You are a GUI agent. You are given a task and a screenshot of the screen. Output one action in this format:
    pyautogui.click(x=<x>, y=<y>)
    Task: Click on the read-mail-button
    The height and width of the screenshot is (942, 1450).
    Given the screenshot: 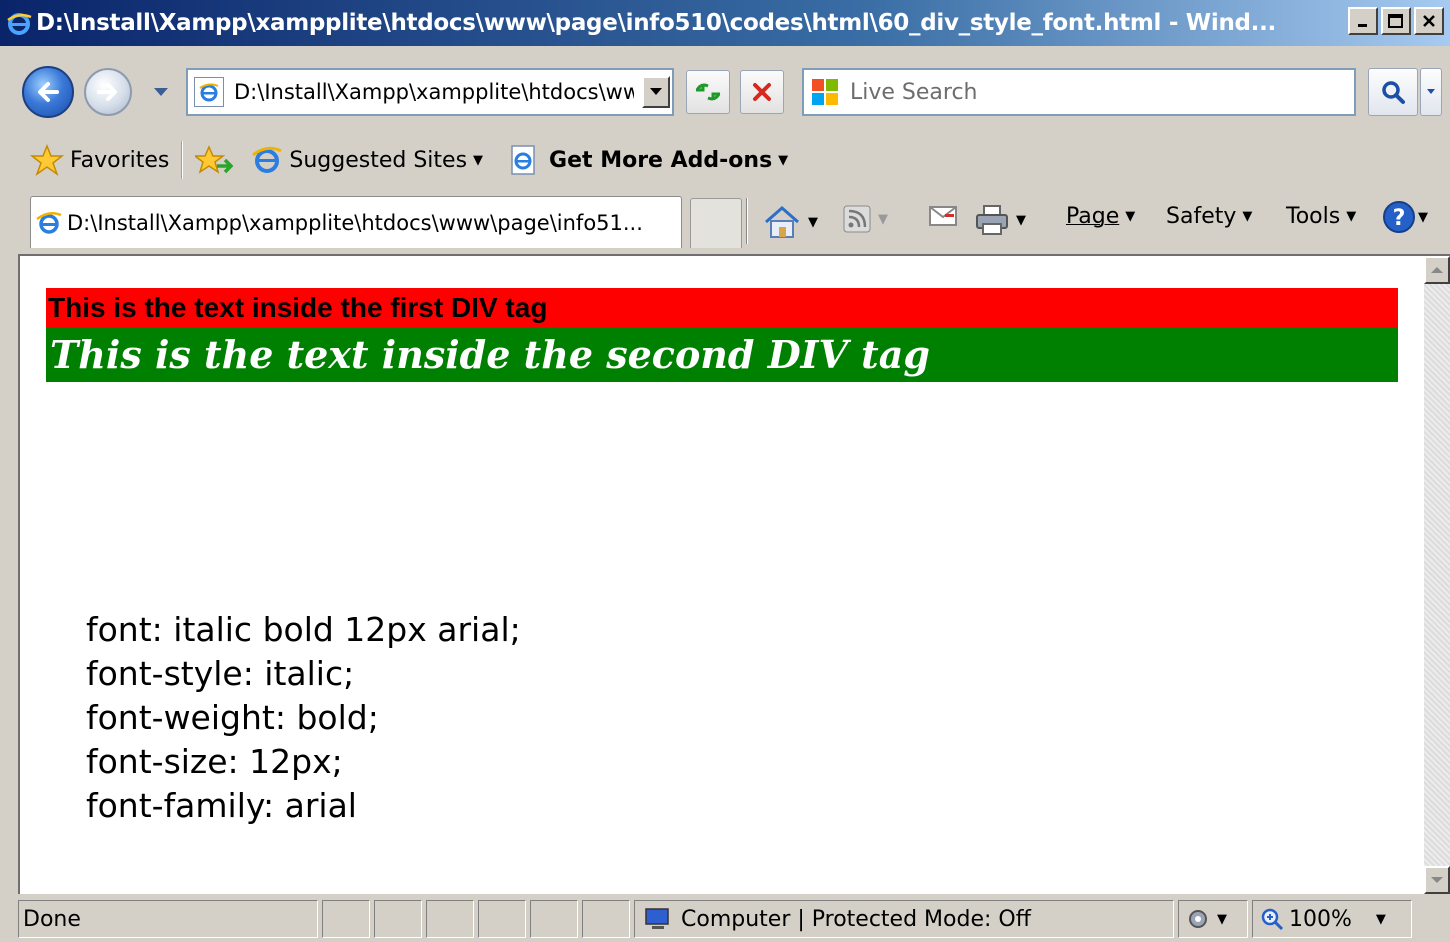 What is the action you would take?
    pyautogui.click(x=943, y=216)
    